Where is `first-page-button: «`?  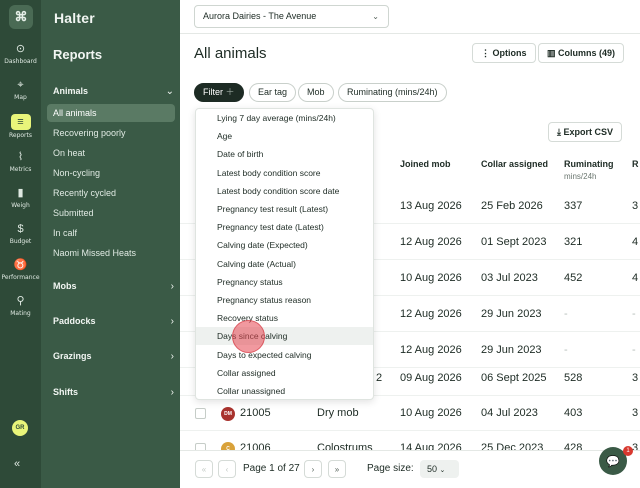 first-page-button: « is located at coordinates (204, 469).